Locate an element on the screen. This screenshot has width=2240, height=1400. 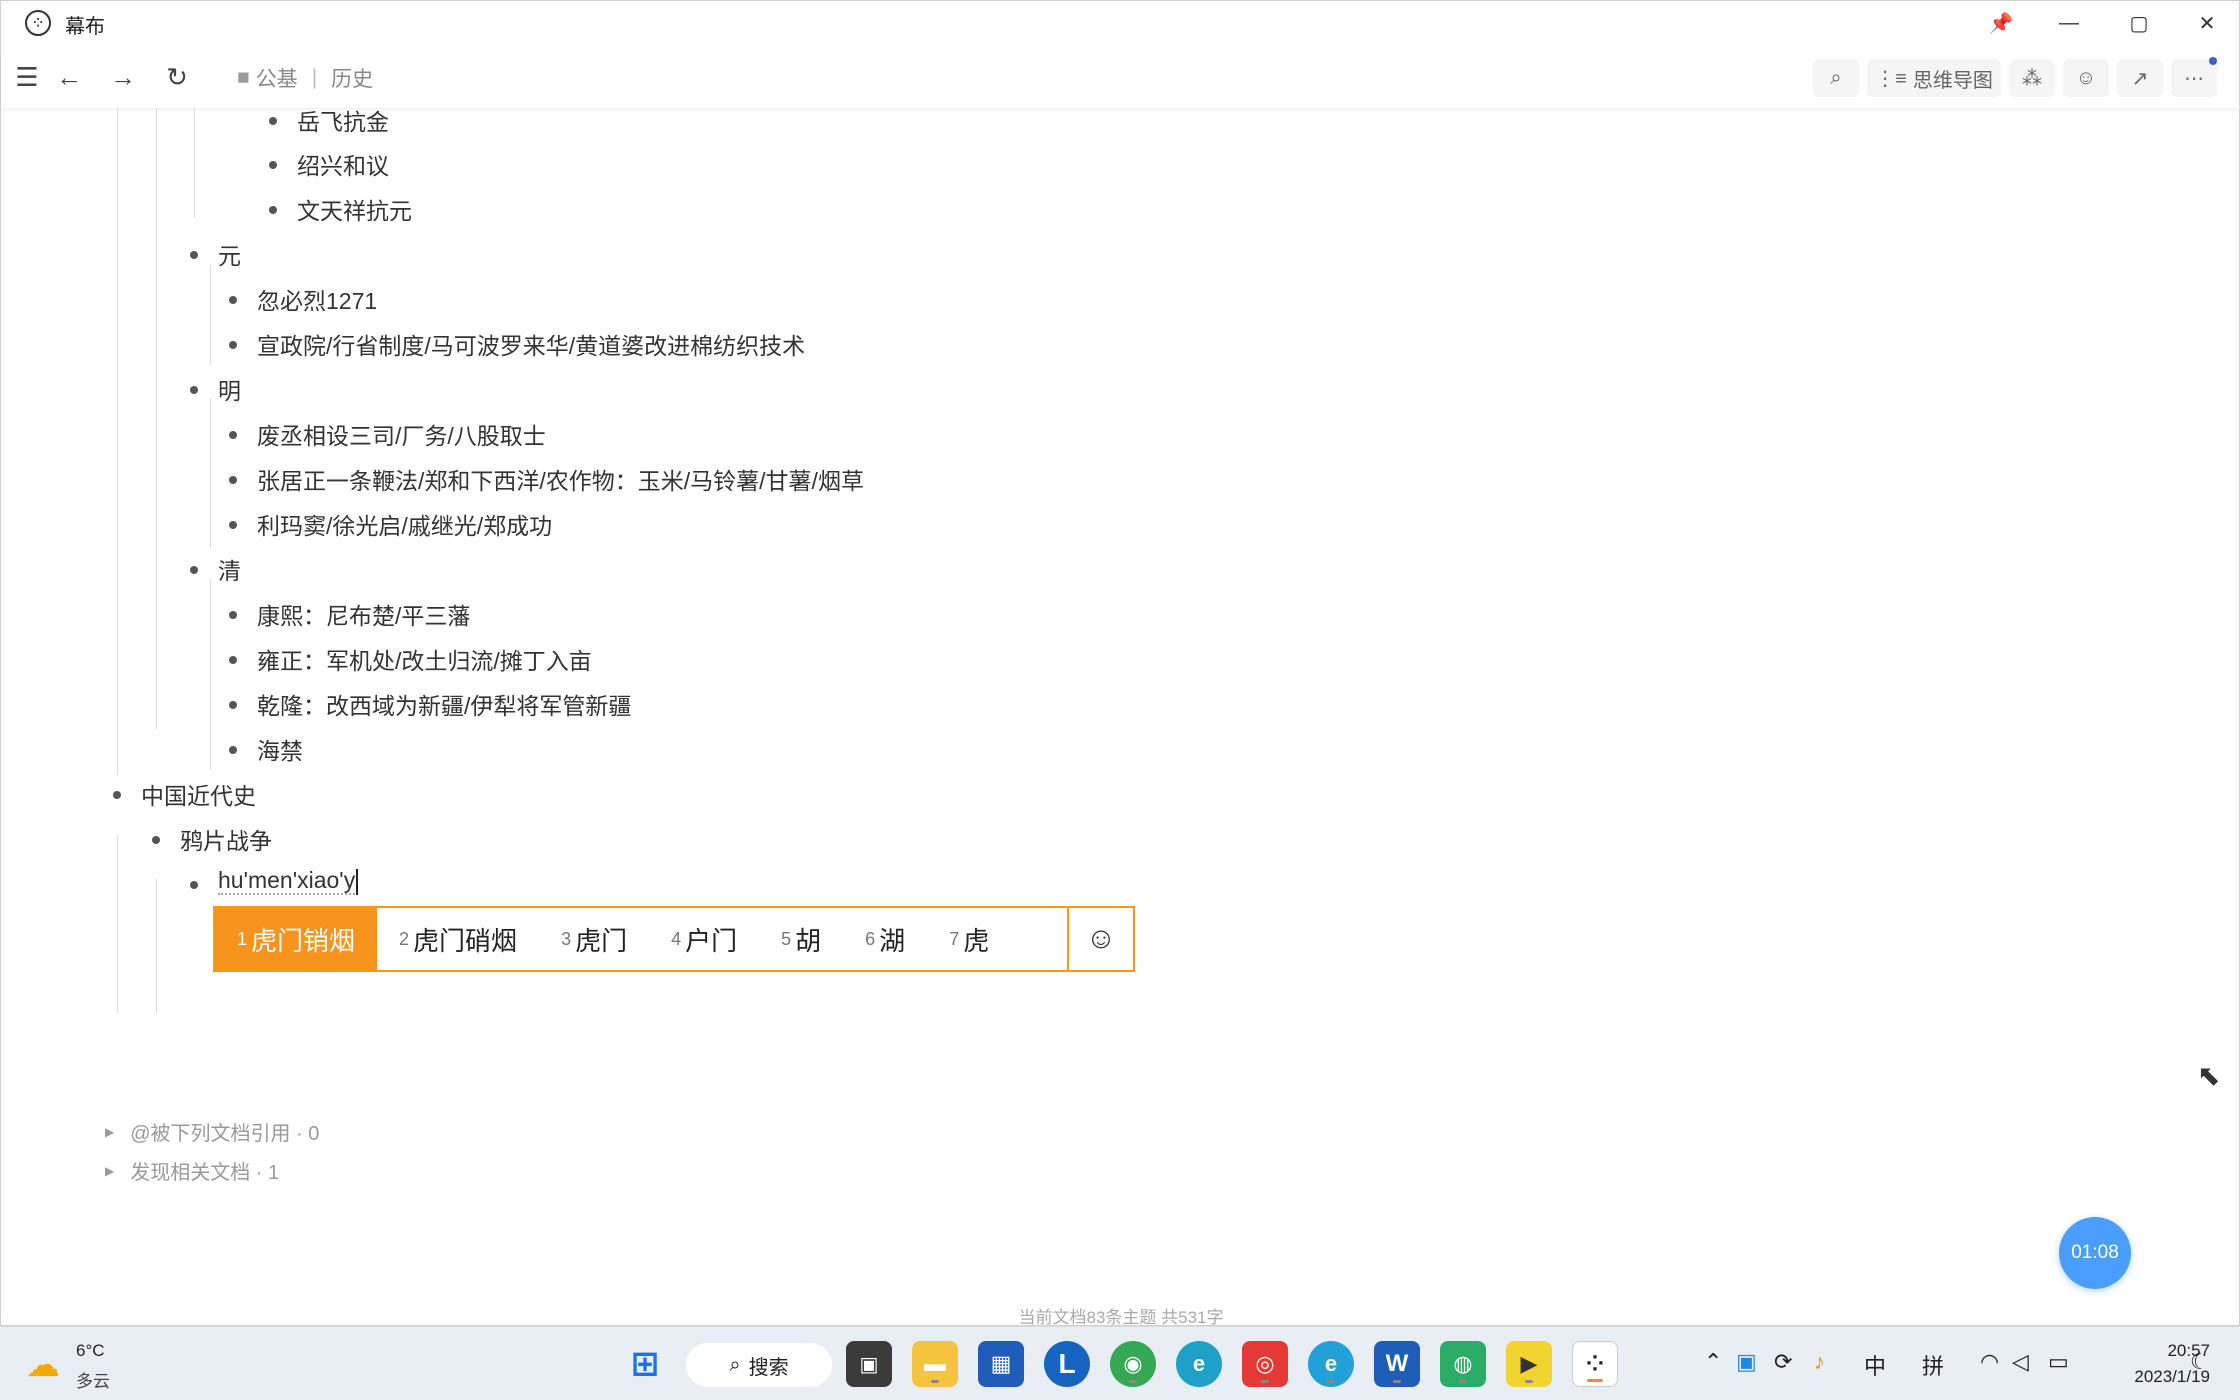
outline-node: 忽必烈1271 is located at coordinates (317, 299).